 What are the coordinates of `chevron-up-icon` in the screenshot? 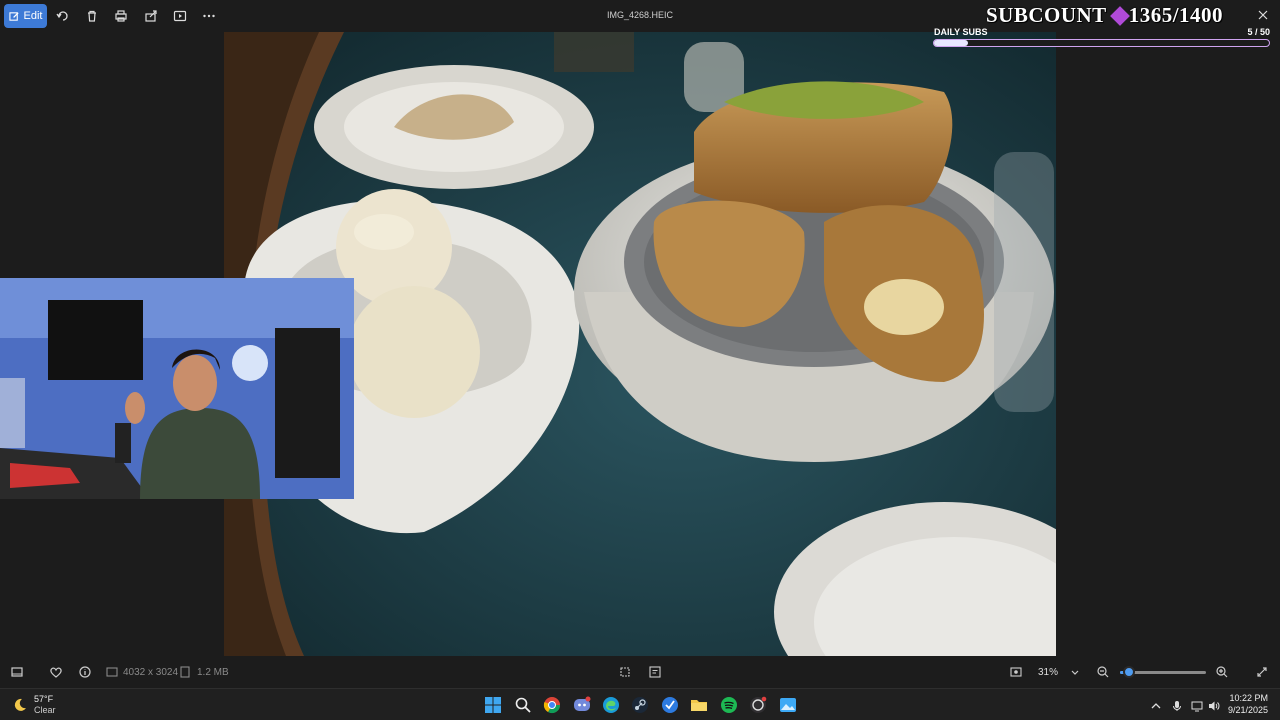 It's located at (1156, 705).